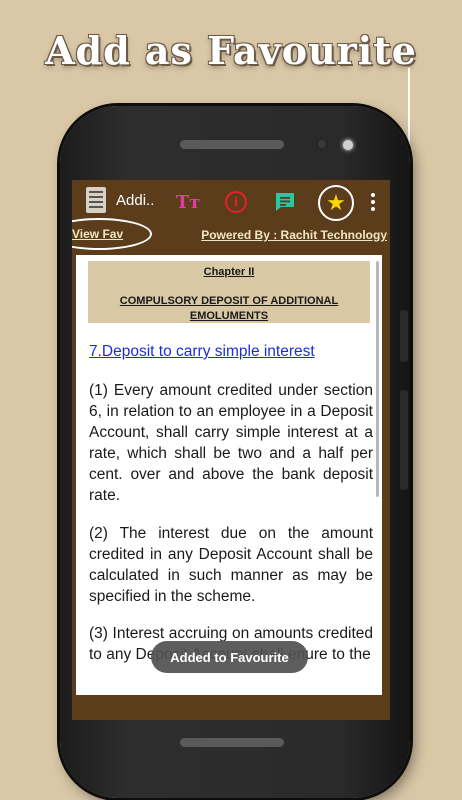 Image resolution: width=462 pixels, height=800 pixels. What do you see at coordinates (97, 234) in the screenshot?
I see `view-fav-link: View Fav` at bounding box center [97, 234].